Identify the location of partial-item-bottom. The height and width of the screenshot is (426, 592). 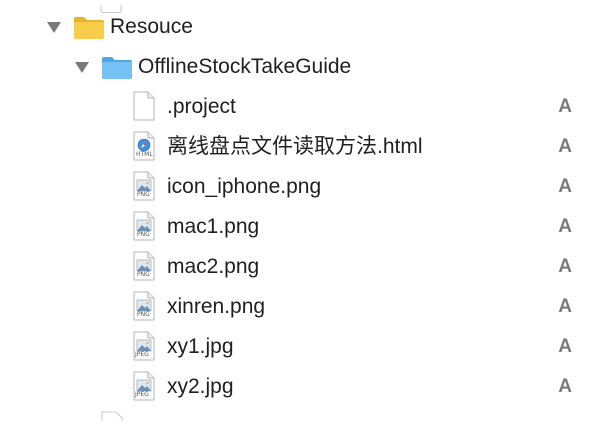
(112, 414).